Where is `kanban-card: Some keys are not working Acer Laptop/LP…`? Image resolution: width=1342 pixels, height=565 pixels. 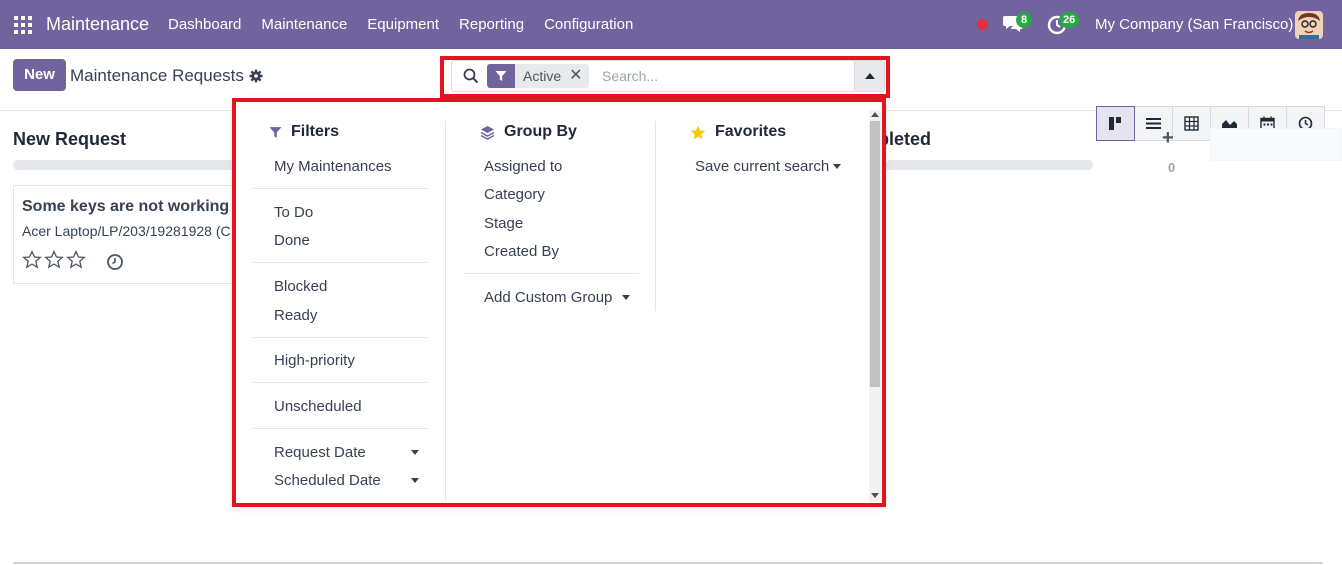 kanban-card: Some keys are not working Acer Laptop/LP… is located at coordinates (133, 234).